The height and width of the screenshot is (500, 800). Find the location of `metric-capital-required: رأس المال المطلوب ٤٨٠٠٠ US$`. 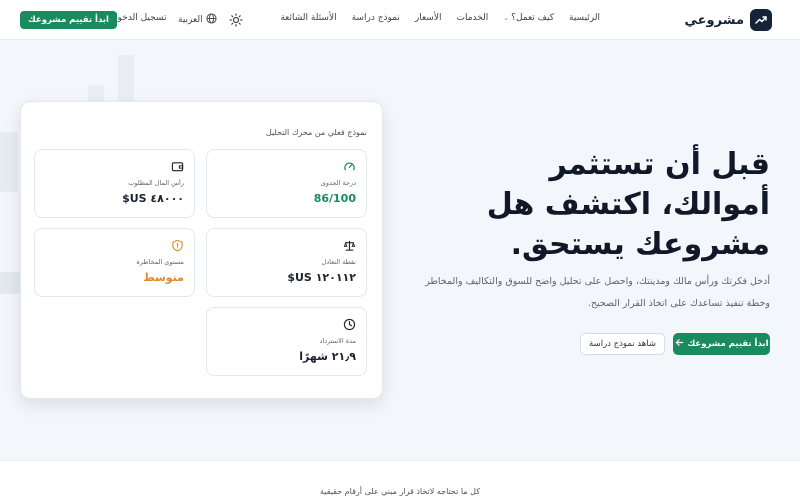

metric-capital-required: رأس المال المطلوب ٤٨٠٠٠ US$ is located at coordinates (114, 183).